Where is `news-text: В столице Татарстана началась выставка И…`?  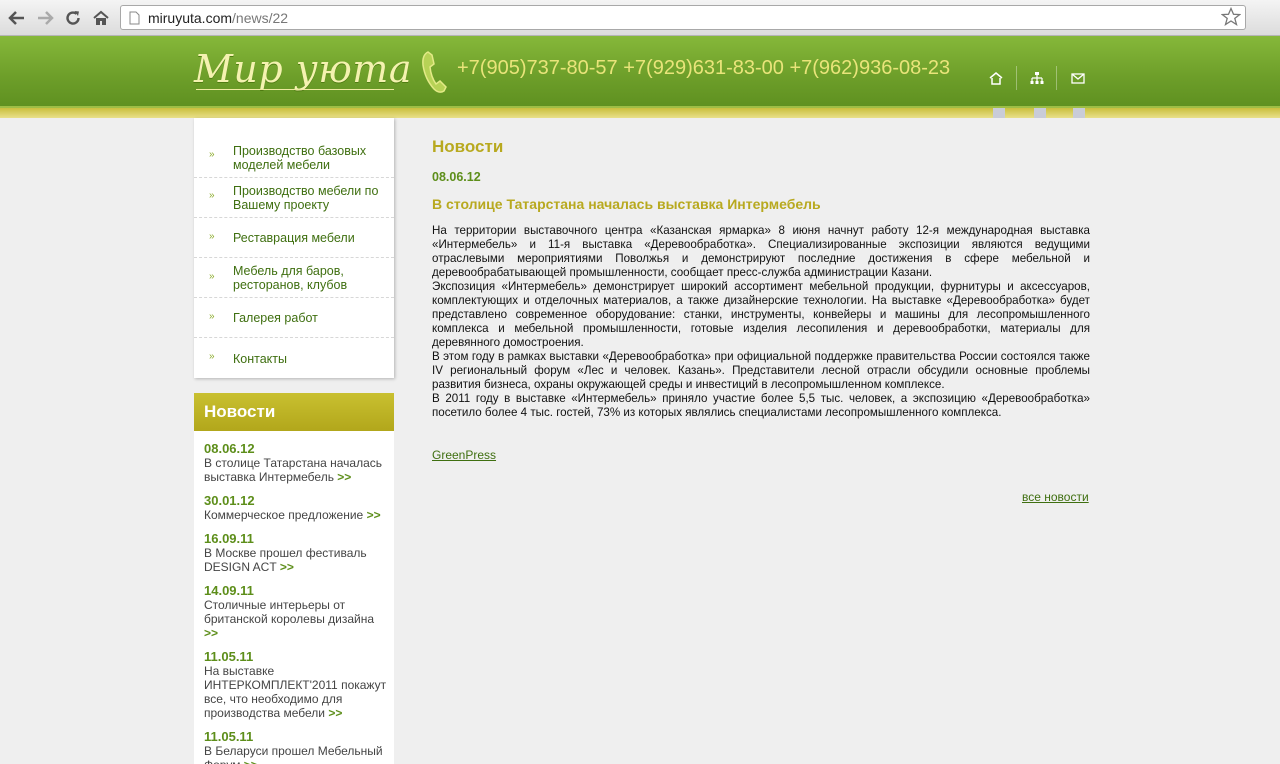
news-text: В столице Татарстана началась выставка И… is located at coordinates (297, 470).